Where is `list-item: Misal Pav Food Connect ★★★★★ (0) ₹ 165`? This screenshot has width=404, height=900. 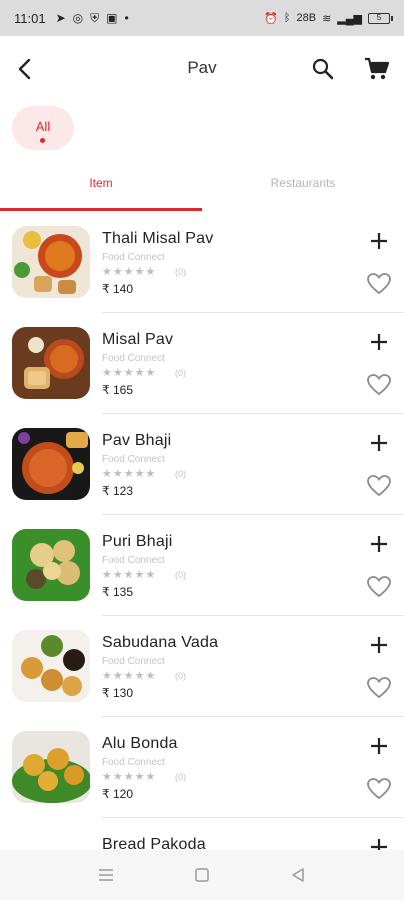
list-item: Misal Pav Food Connect ★★★★★ (0) ₹ 165 is located at coordinates (202, 363).